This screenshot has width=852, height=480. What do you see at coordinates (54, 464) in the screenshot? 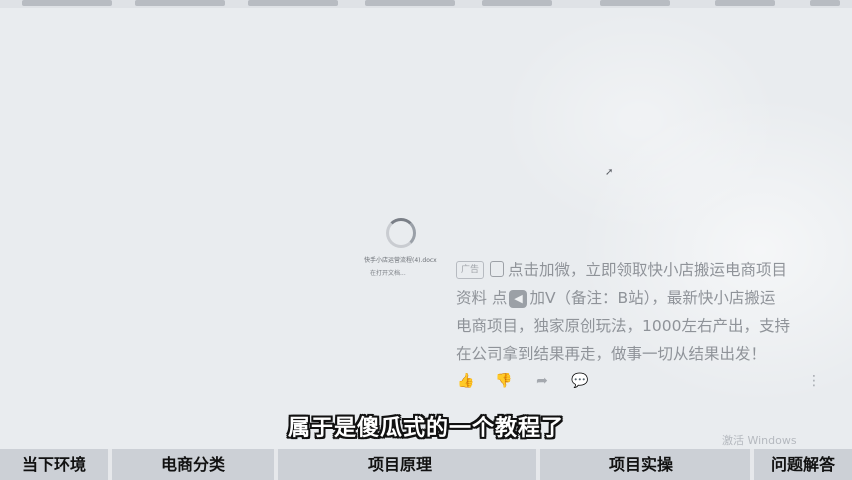
I see `nav-item-current-environment: 当下环境` at bounding box center [54, 464].